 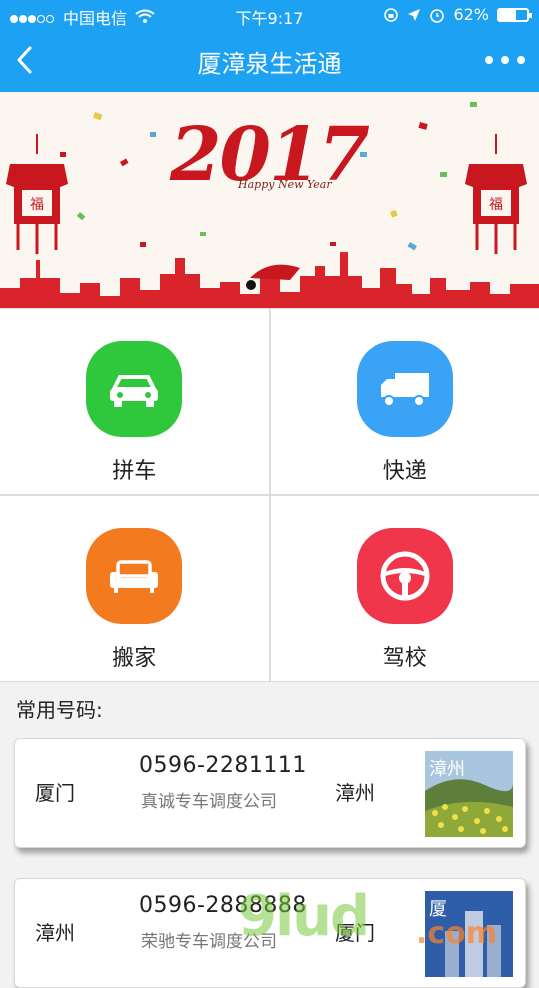 What do you see at coordinates (405, 389) in the screenshot?
I see `truck-icon` at bounding box center [405, 389].